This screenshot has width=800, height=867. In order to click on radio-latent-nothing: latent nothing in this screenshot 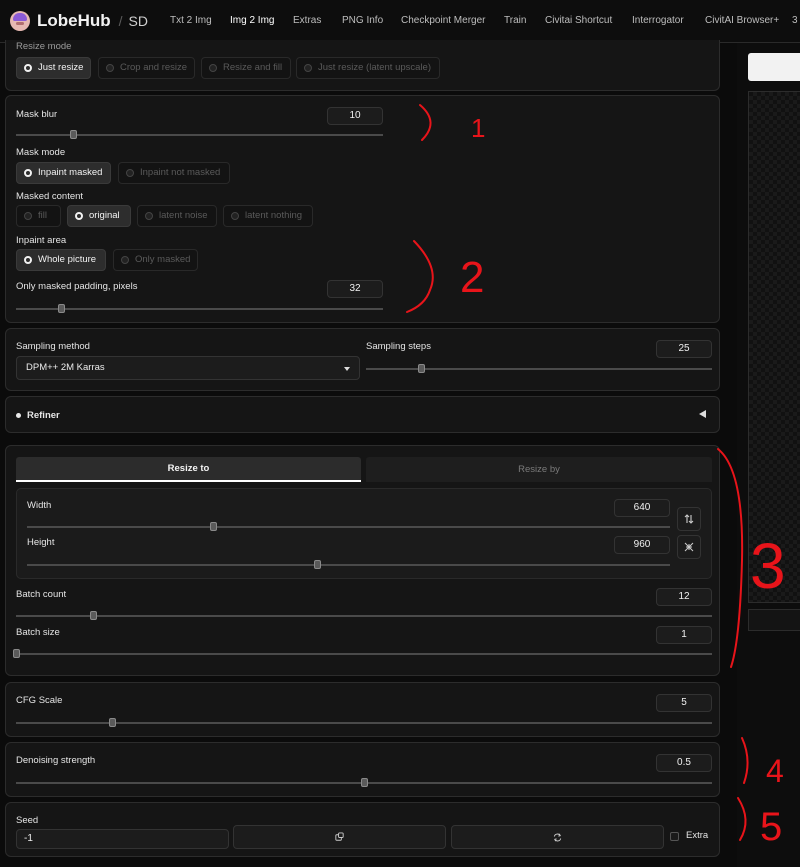, I will do `click(268, 216)`.